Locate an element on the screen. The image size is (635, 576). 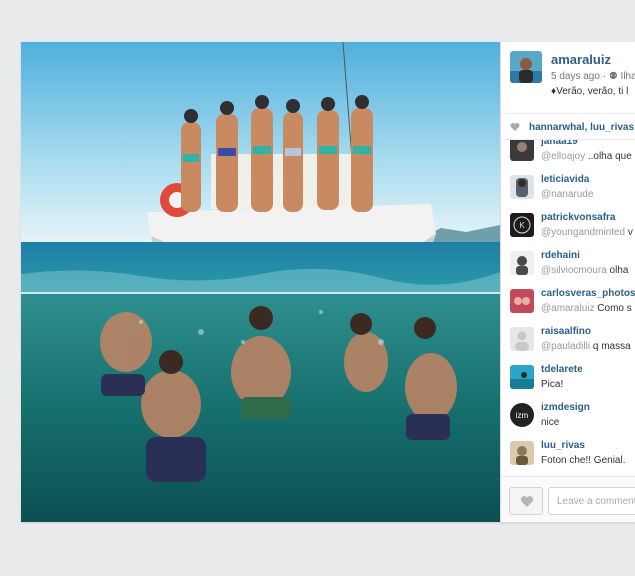
commenter-avatar: K is located at coordinates (522, 225).